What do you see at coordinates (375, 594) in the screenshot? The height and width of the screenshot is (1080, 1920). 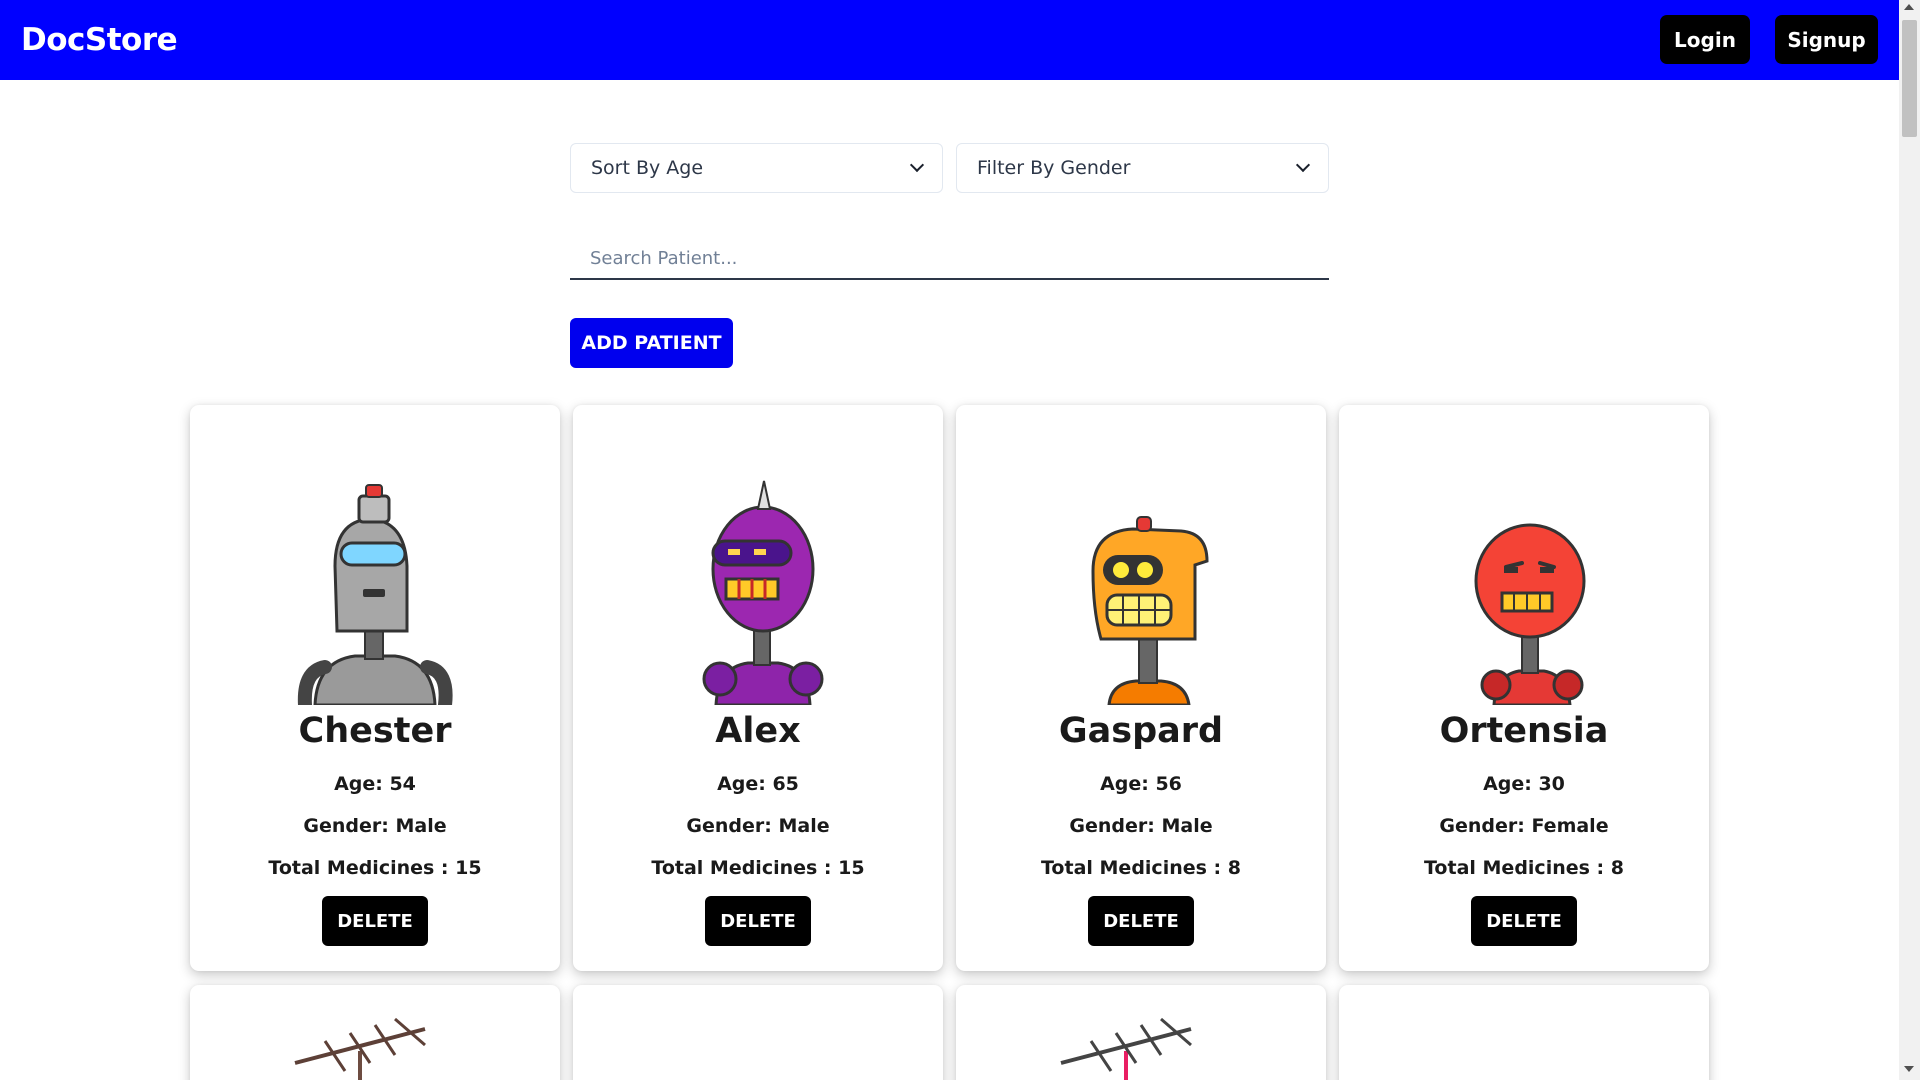 I see `grey-robot-icon` at bounding box center [375, 594].